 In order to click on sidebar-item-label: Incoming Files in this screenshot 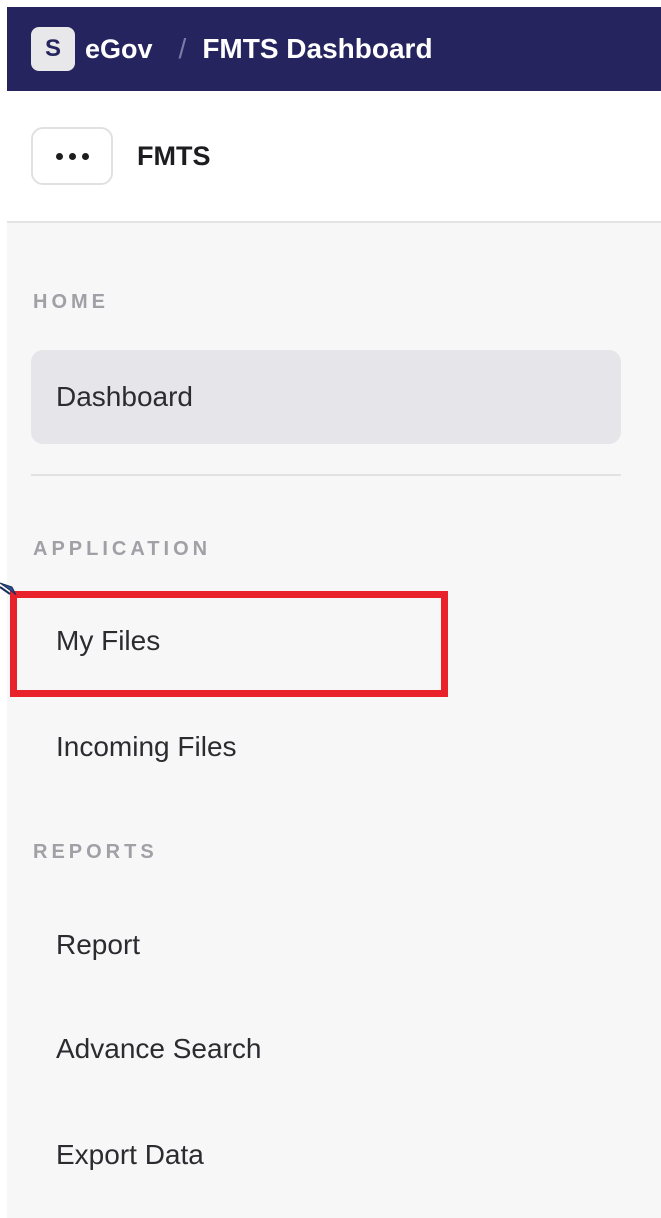, I will do `click(146, 746)`.